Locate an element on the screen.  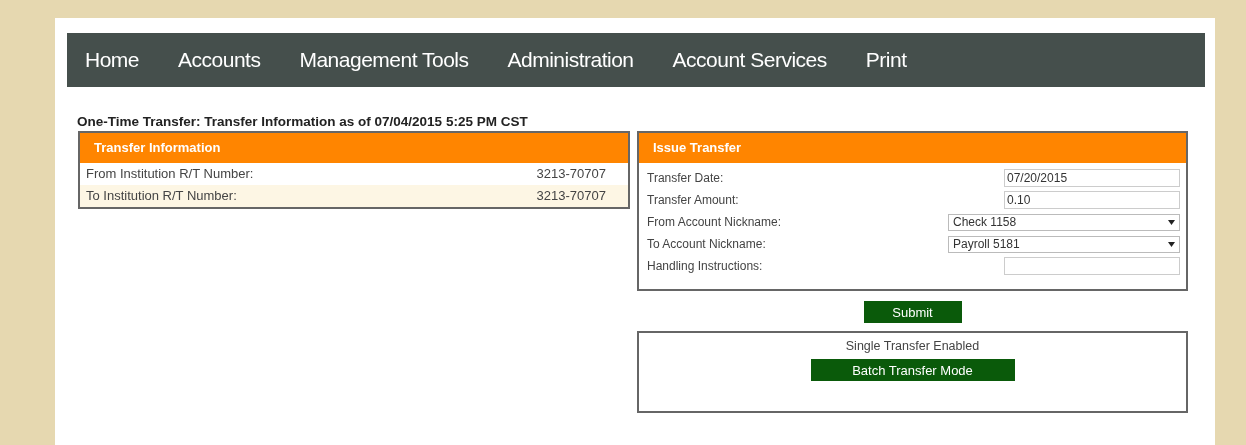
input-field: 07/20/2015 is located at coordinates (1092, 178).